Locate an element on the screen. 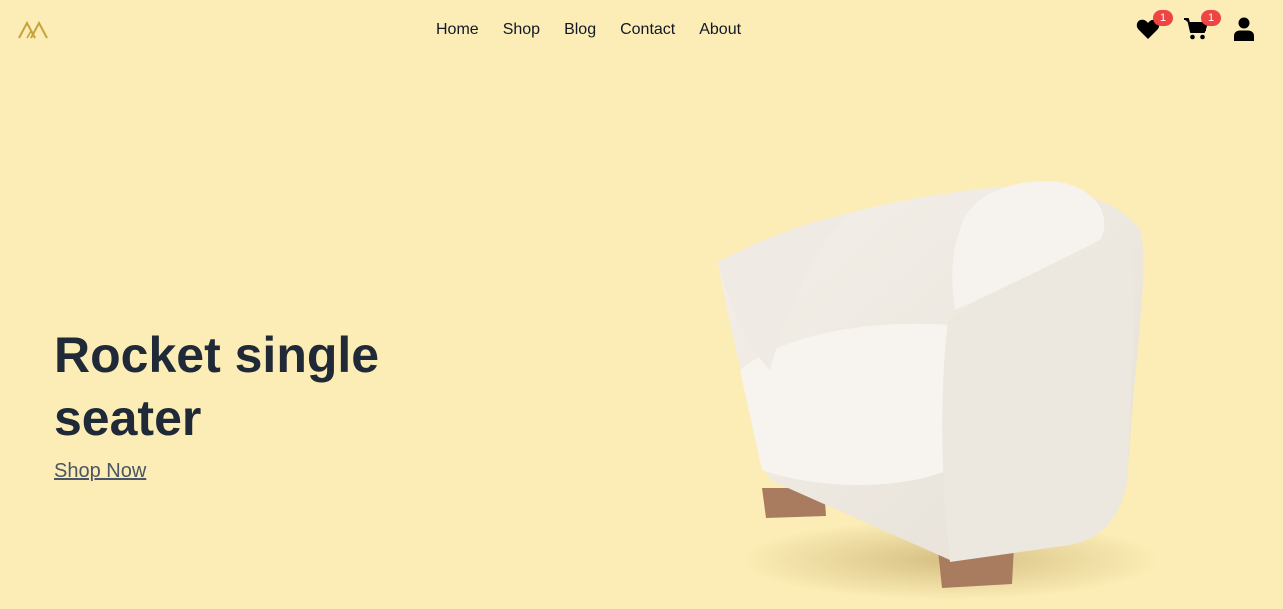 The height and width of the screenshot is (609, 1283). brand-logo is located at coordinates (33, 30).